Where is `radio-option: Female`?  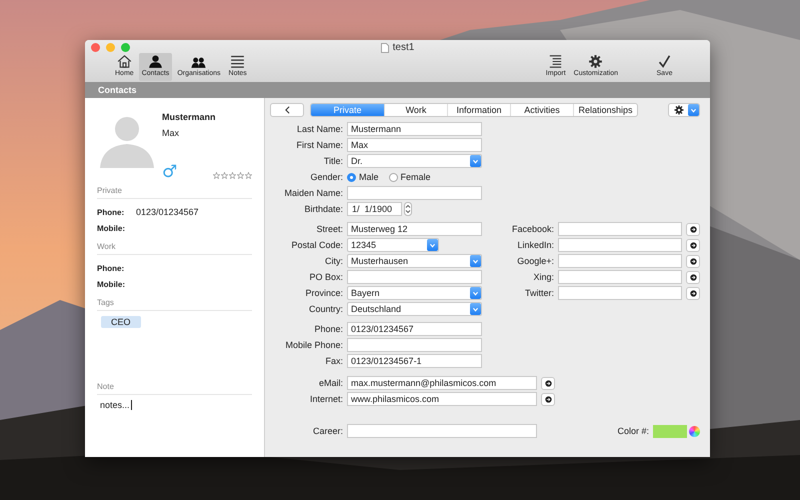 radio-option: Female is located at coordinates (409, 177).